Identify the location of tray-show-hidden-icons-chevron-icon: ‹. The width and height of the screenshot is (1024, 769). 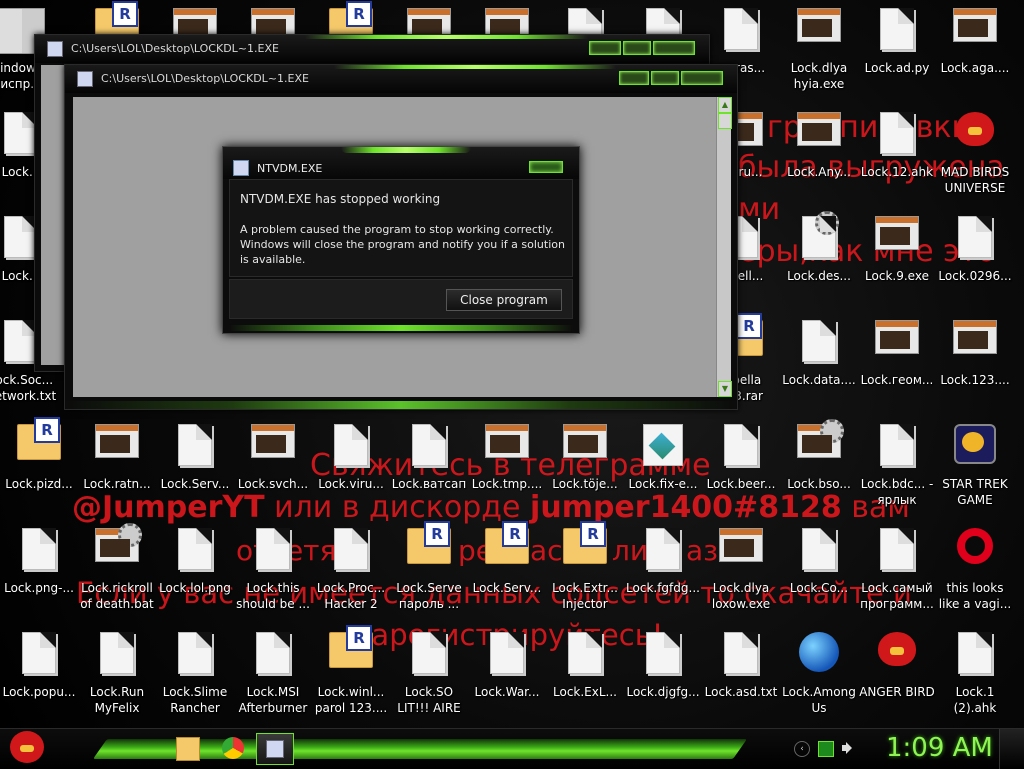
(802, 749).